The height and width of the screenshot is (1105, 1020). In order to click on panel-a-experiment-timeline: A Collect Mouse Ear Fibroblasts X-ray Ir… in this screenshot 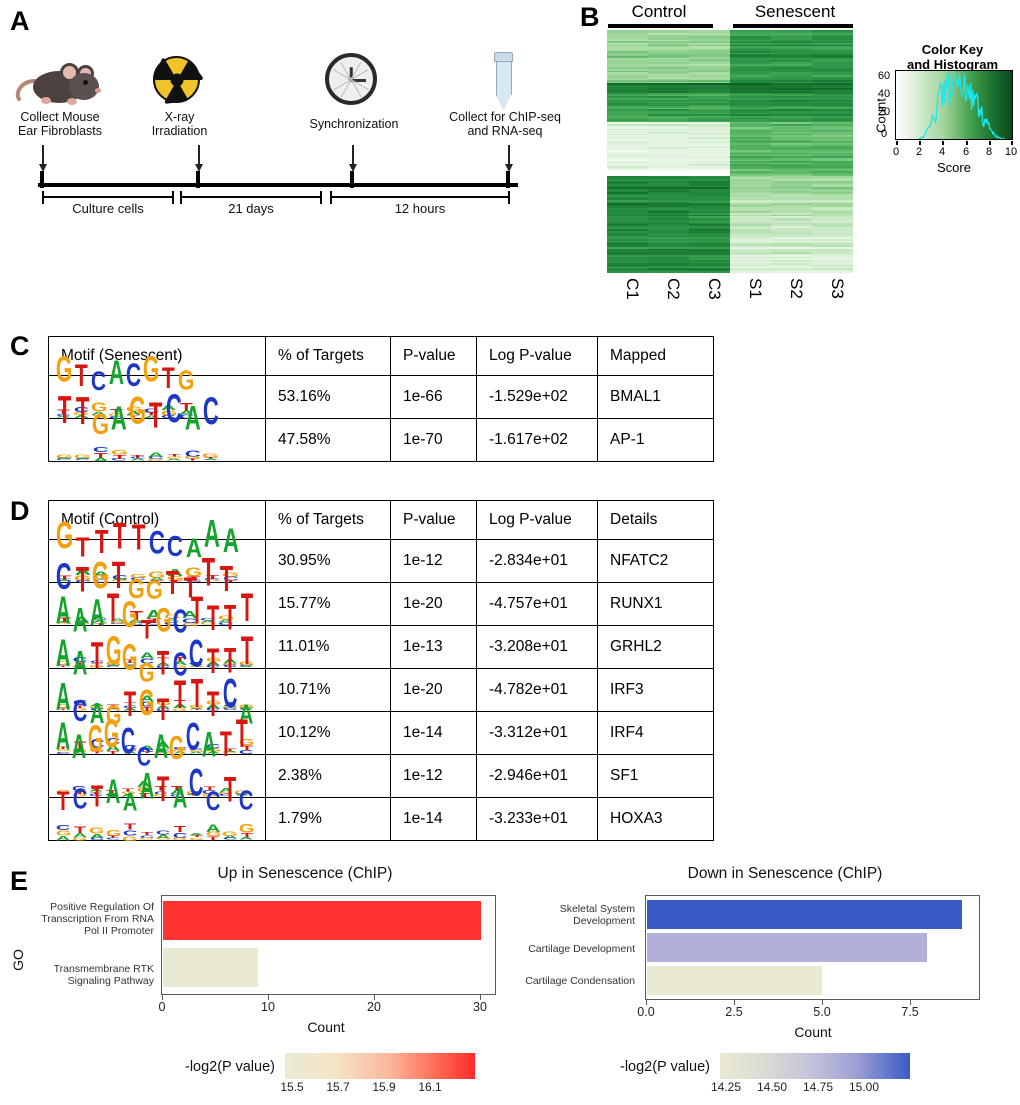, I will do `click(290, 115)`.